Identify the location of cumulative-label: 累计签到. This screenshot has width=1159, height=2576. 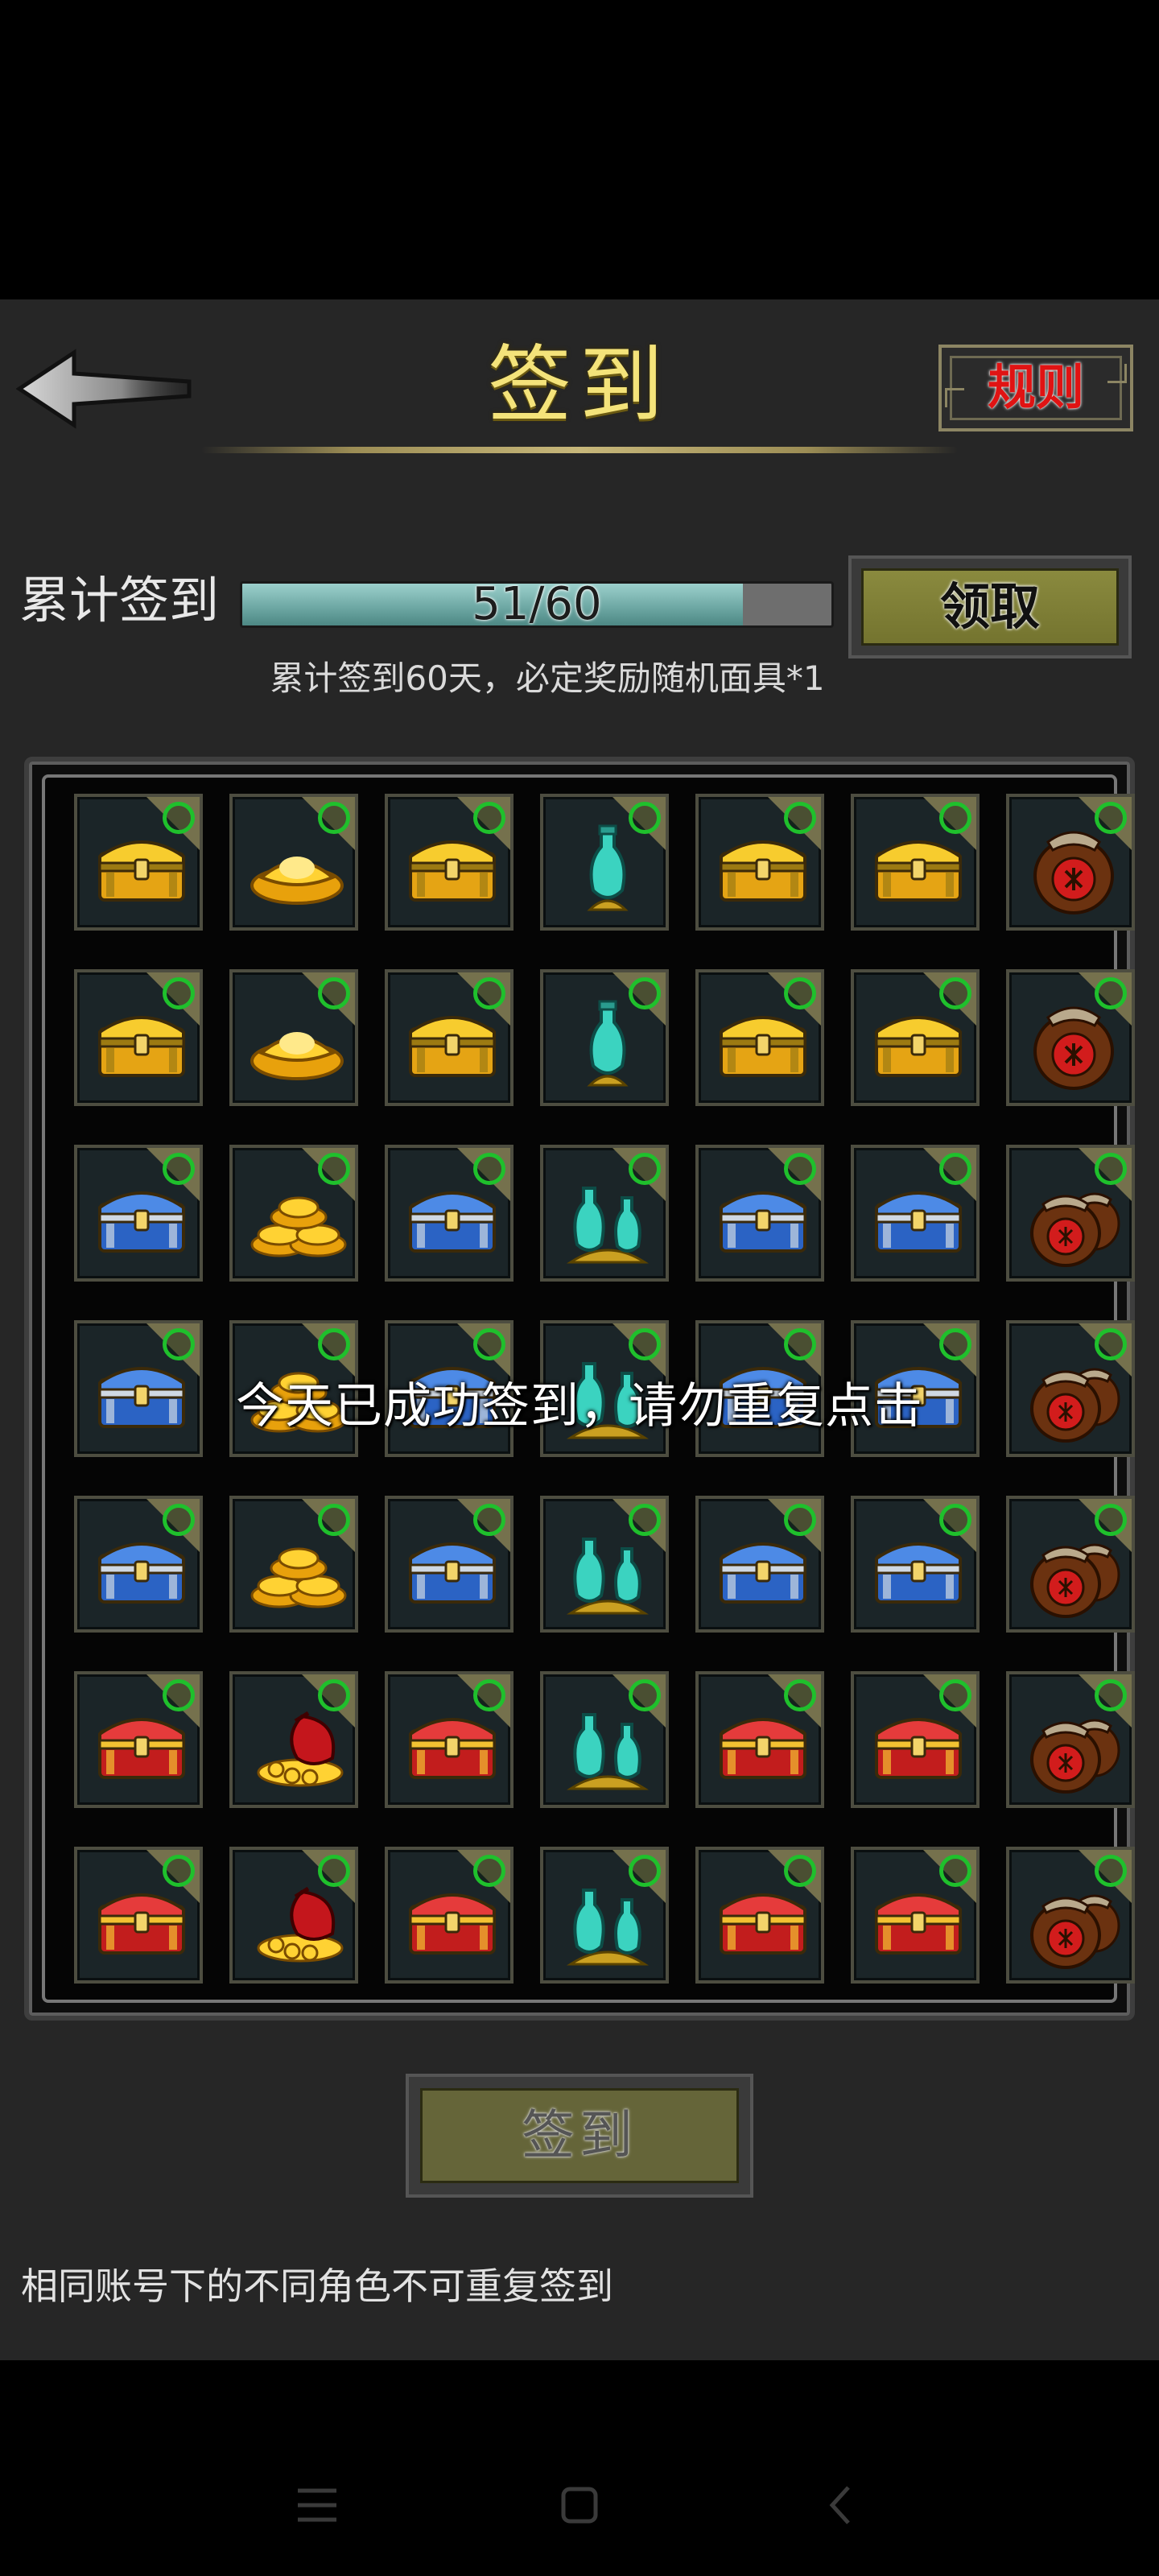
(119, 600).